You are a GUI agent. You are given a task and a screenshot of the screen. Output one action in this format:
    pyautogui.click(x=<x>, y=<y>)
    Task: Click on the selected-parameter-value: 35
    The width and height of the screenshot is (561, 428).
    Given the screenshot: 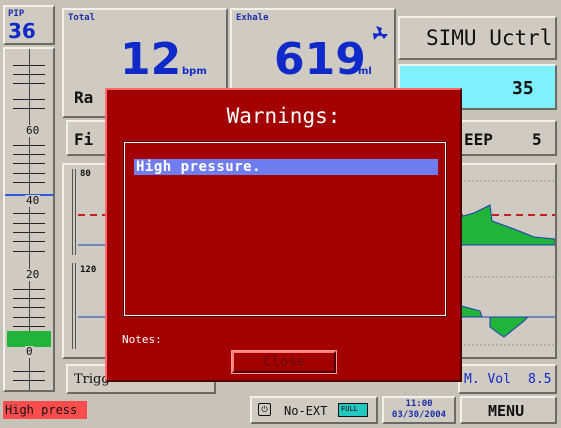 What is the action you would take?
    pyautogui.click(x=523, y=88)
    